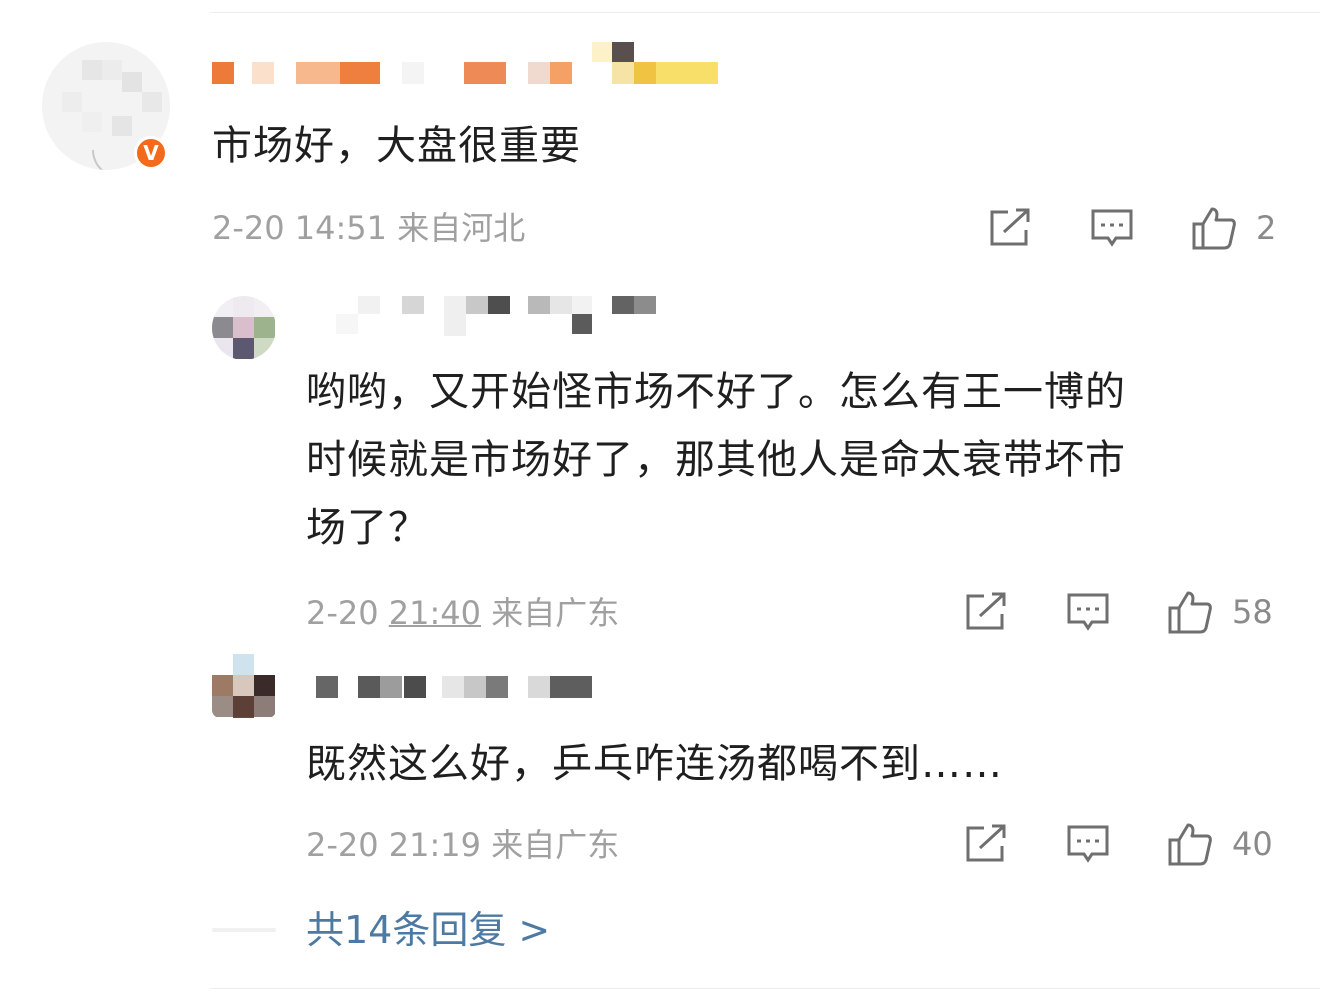  I want to click on comment-meta: 2-20 14:51 来自河北, so click(368, 228).